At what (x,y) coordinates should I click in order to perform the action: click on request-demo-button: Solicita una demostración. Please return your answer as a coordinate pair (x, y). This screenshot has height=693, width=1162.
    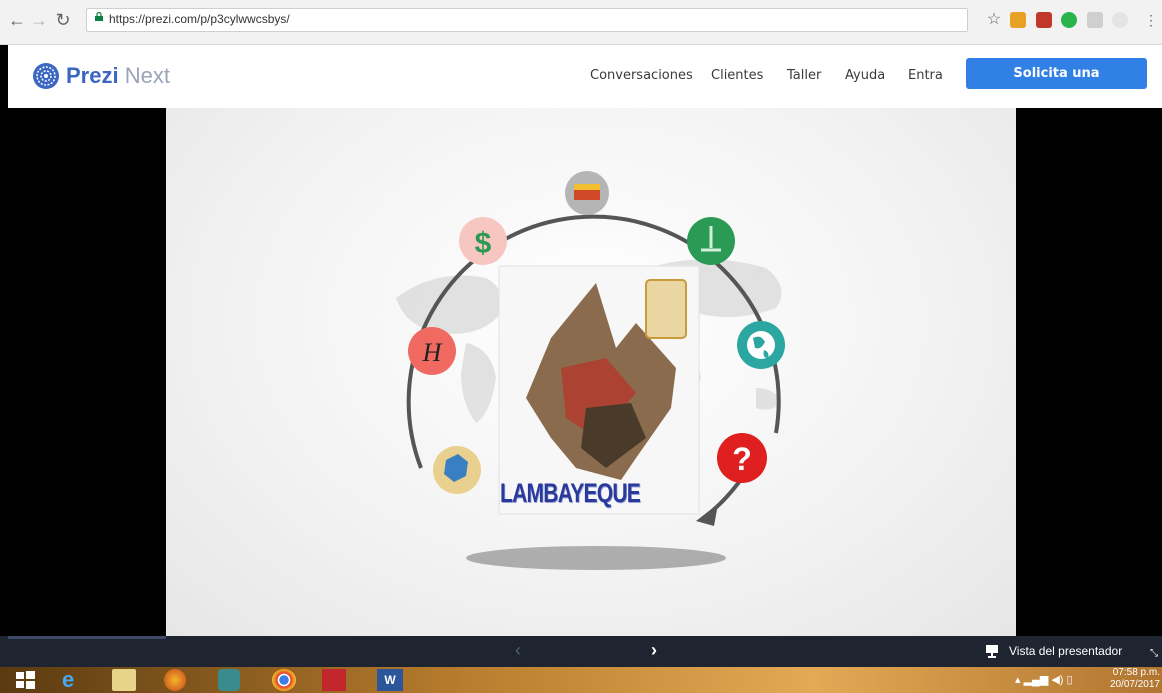
    Looking at the image, I should click on (1056, 85).